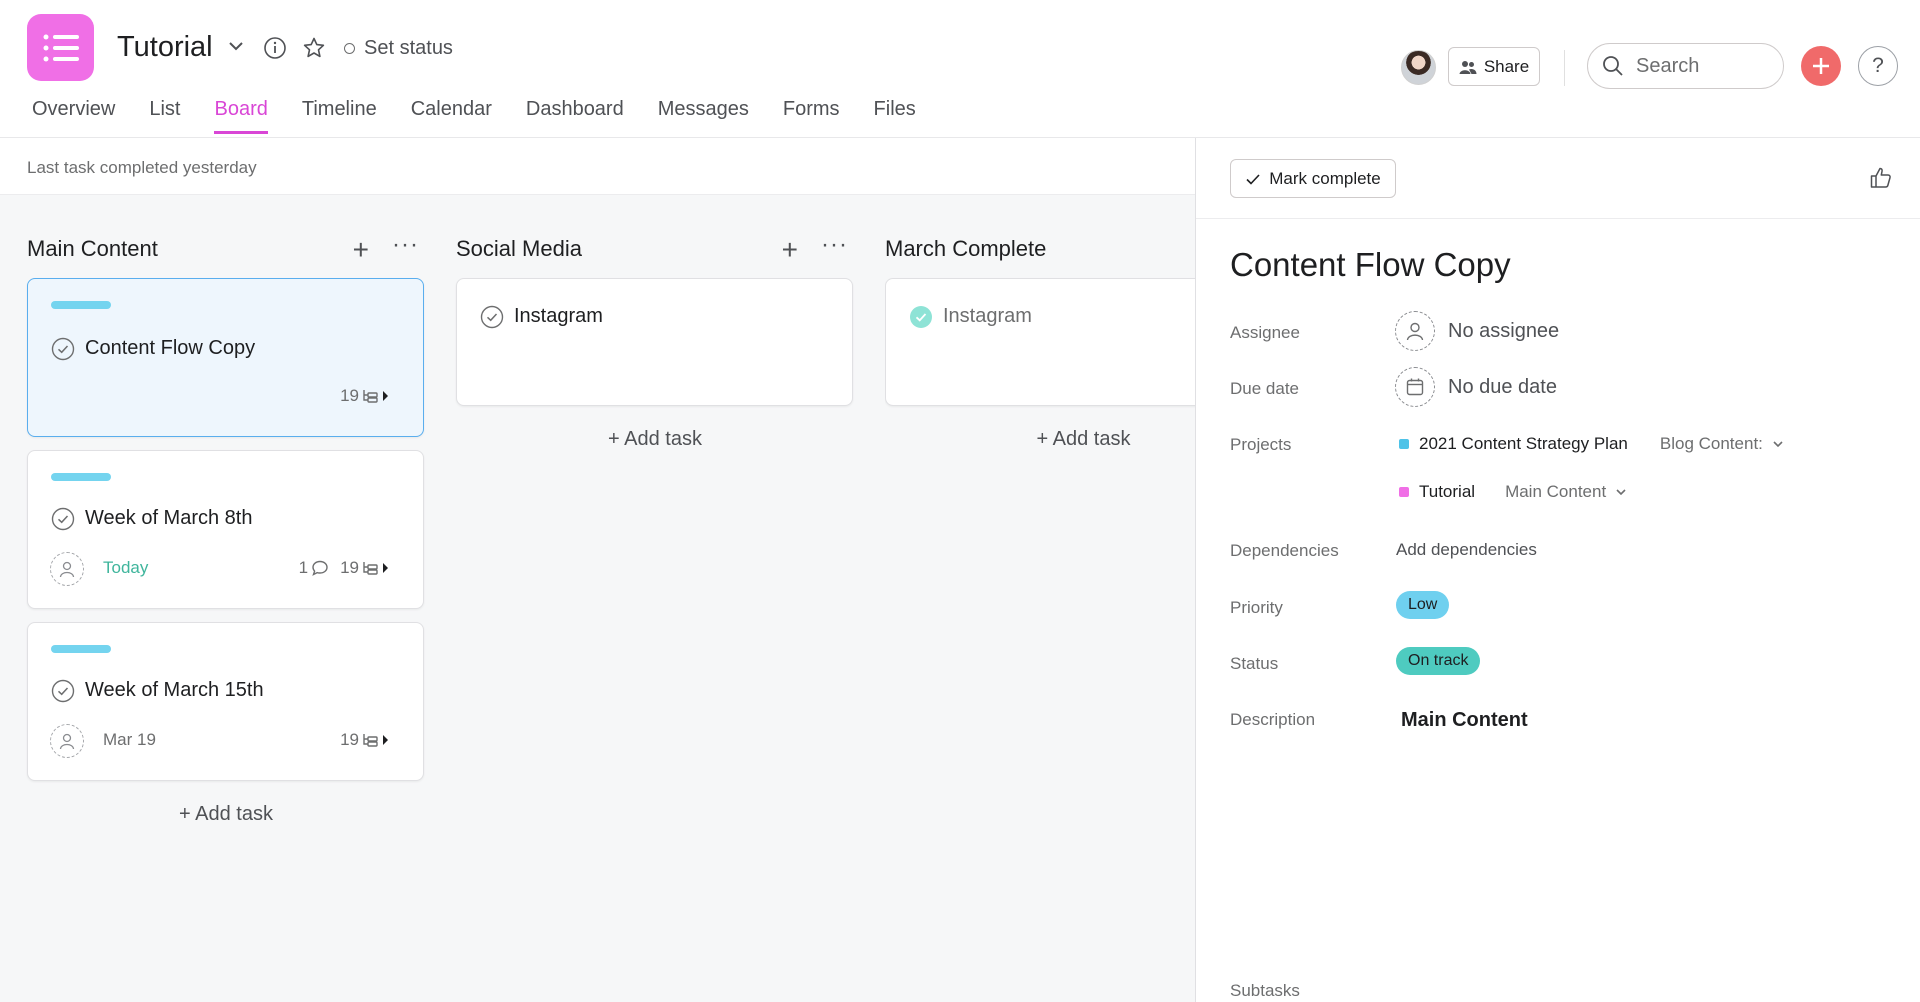  What do you see at coordinates (451, 116) in the screenshot?
I see `tab-calendar: Calendar` at bounding box center [451, 116].